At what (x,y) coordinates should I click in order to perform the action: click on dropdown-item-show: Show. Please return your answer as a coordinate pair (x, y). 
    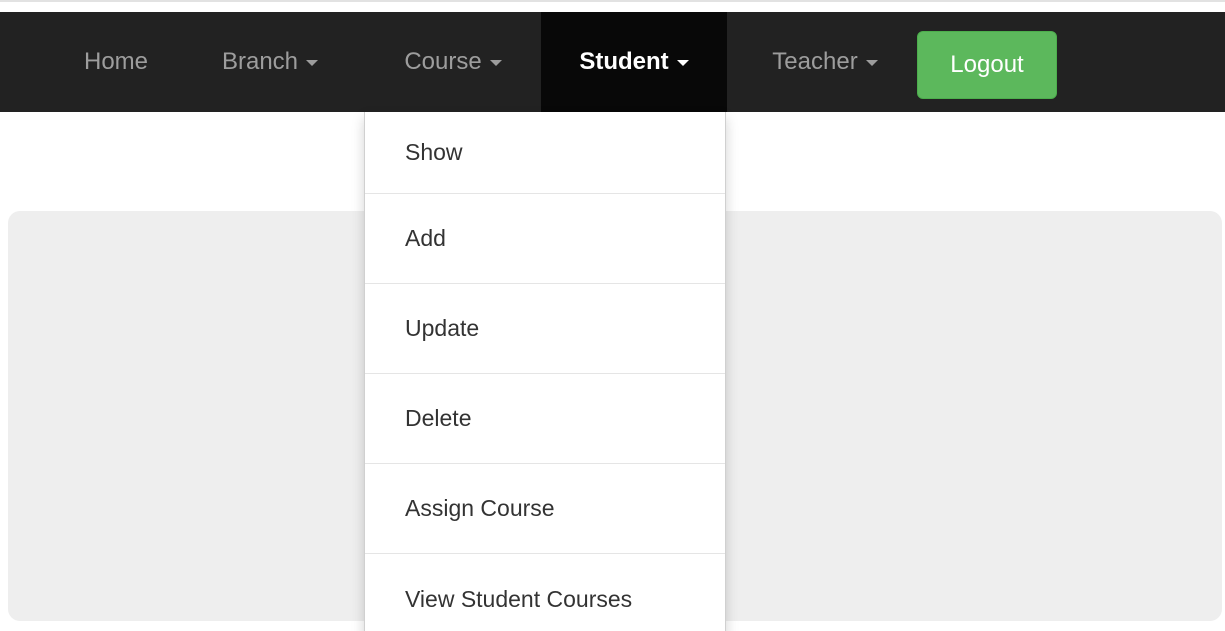
    Looking at the image, I should click on (545, 153).